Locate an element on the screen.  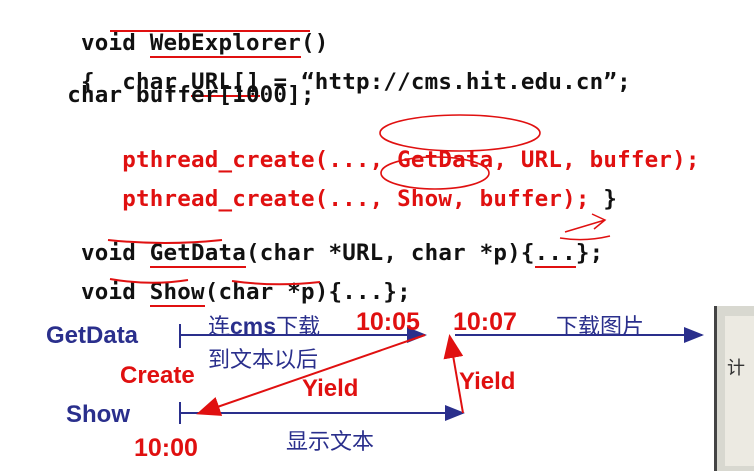
connect-cms: cms is located at coordinates (253, 326).